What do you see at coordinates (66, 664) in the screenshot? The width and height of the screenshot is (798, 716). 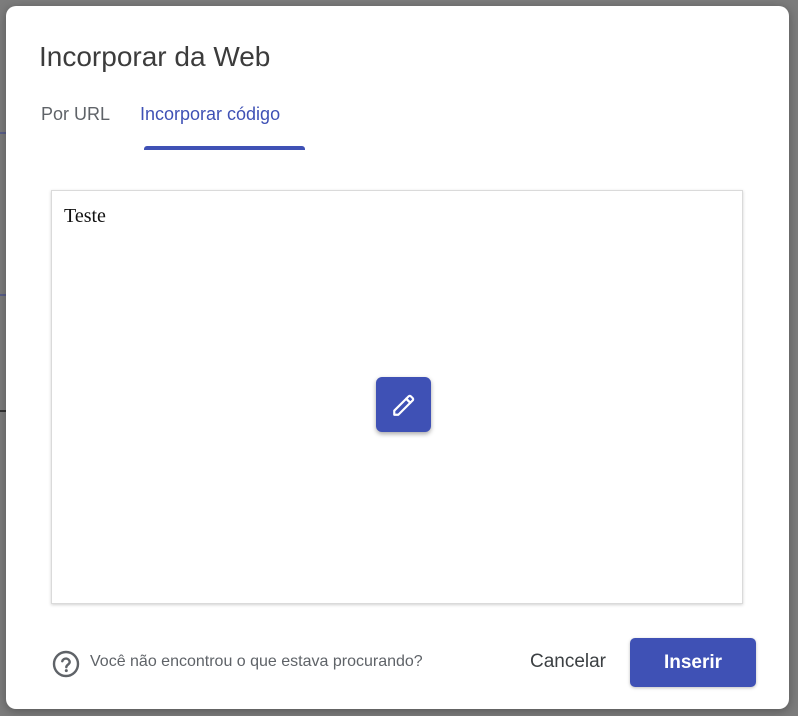 I see `question-circle-icon` at bounding box center [66, 664].